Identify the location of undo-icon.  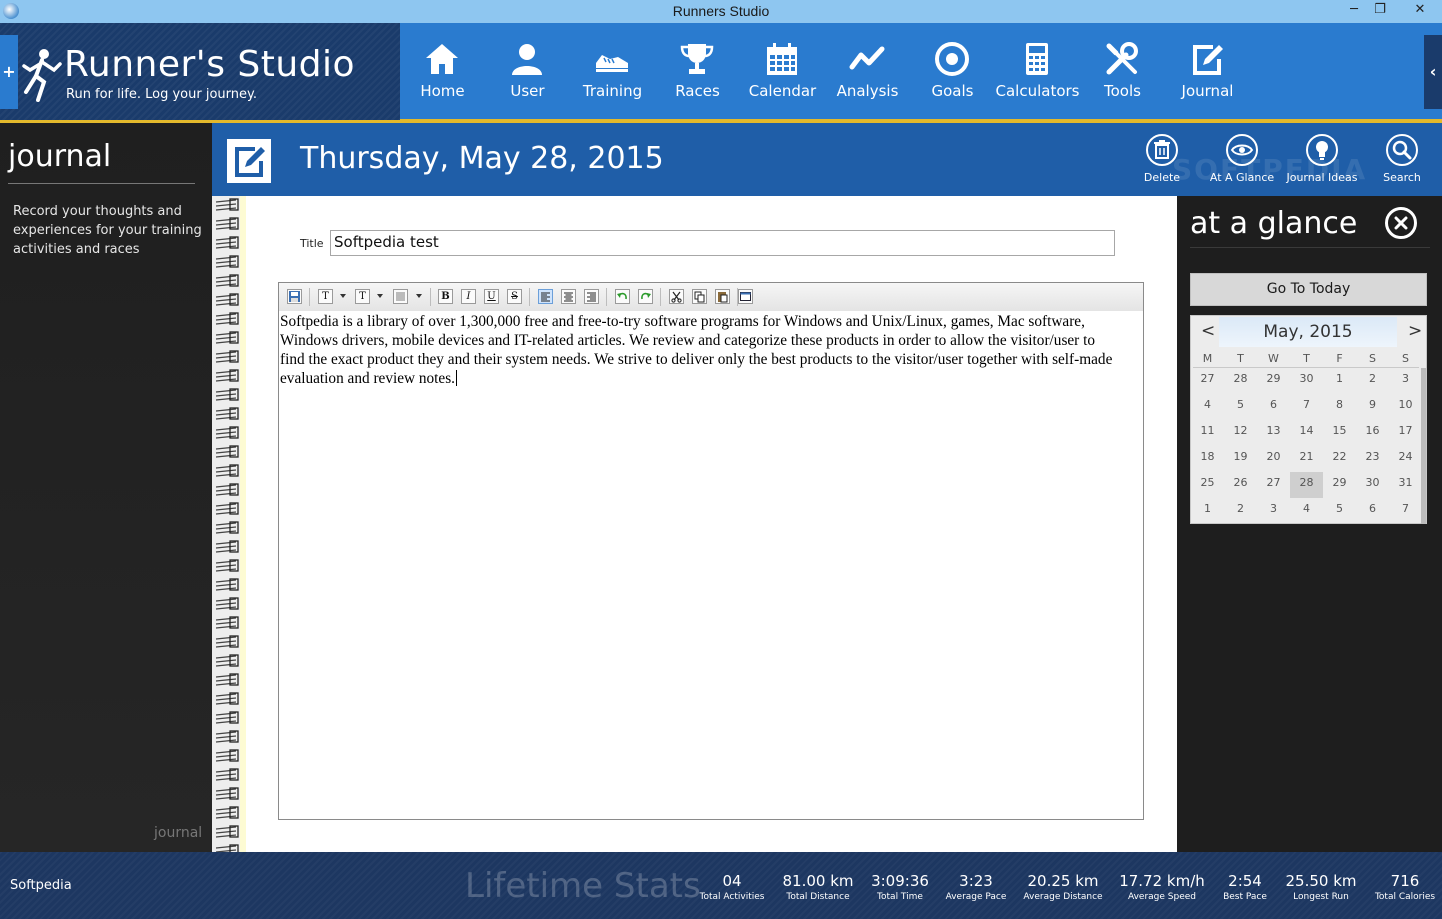
(622, 296).